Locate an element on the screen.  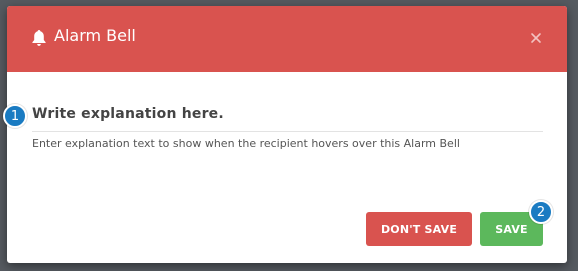
step-callout-1: 1 is located at coordinates (15, 116).